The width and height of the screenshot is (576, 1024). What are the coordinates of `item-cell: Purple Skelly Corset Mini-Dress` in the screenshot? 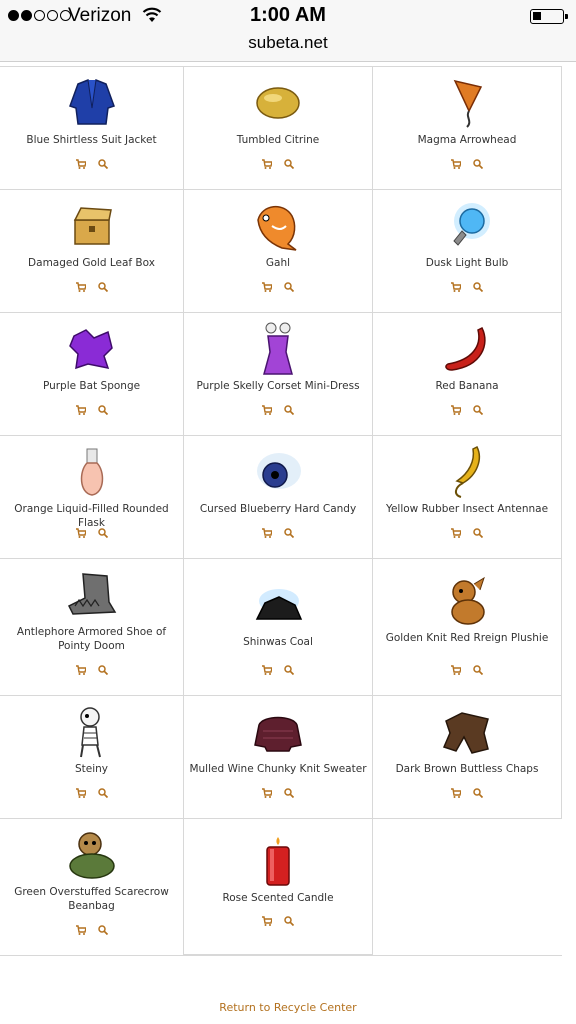 It's located at (278, 374).